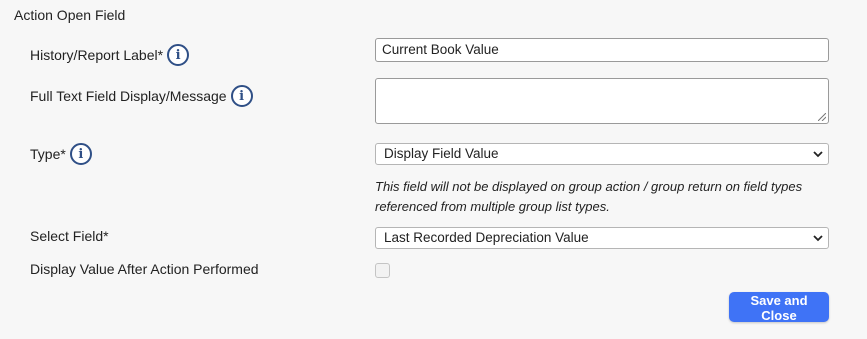 This screenshot has height=339, width=867. Describe the element at coordinates (70, 15) in the screenshot. I see `section-title: Action Open Field` at that location.